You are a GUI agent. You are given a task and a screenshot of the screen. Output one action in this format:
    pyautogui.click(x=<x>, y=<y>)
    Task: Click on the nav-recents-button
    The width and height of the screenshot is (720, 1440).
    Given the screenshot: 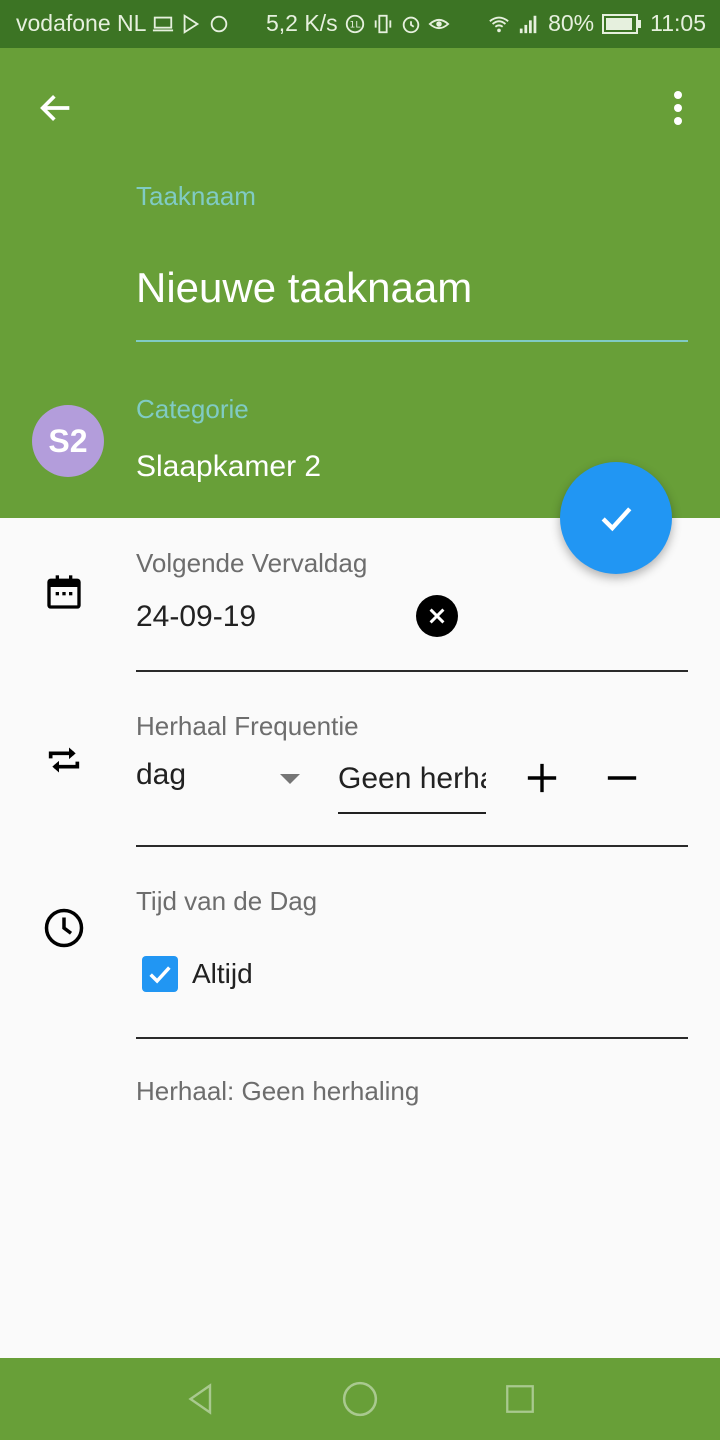 What is the action you would take?
    pyautogui.click(x=520, y=1399)
    